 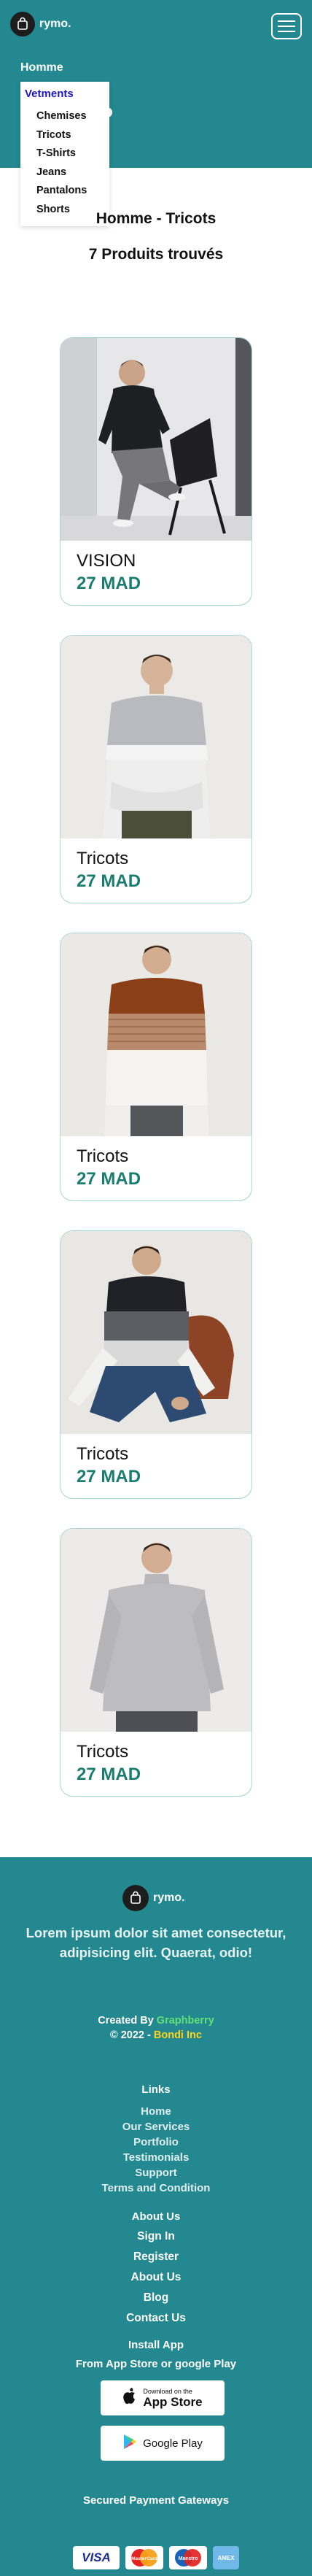 What do you see at coordinates (55, 24) in the screenshot?
I see `brand-name: rymo.` at bounding box center [55, 24].